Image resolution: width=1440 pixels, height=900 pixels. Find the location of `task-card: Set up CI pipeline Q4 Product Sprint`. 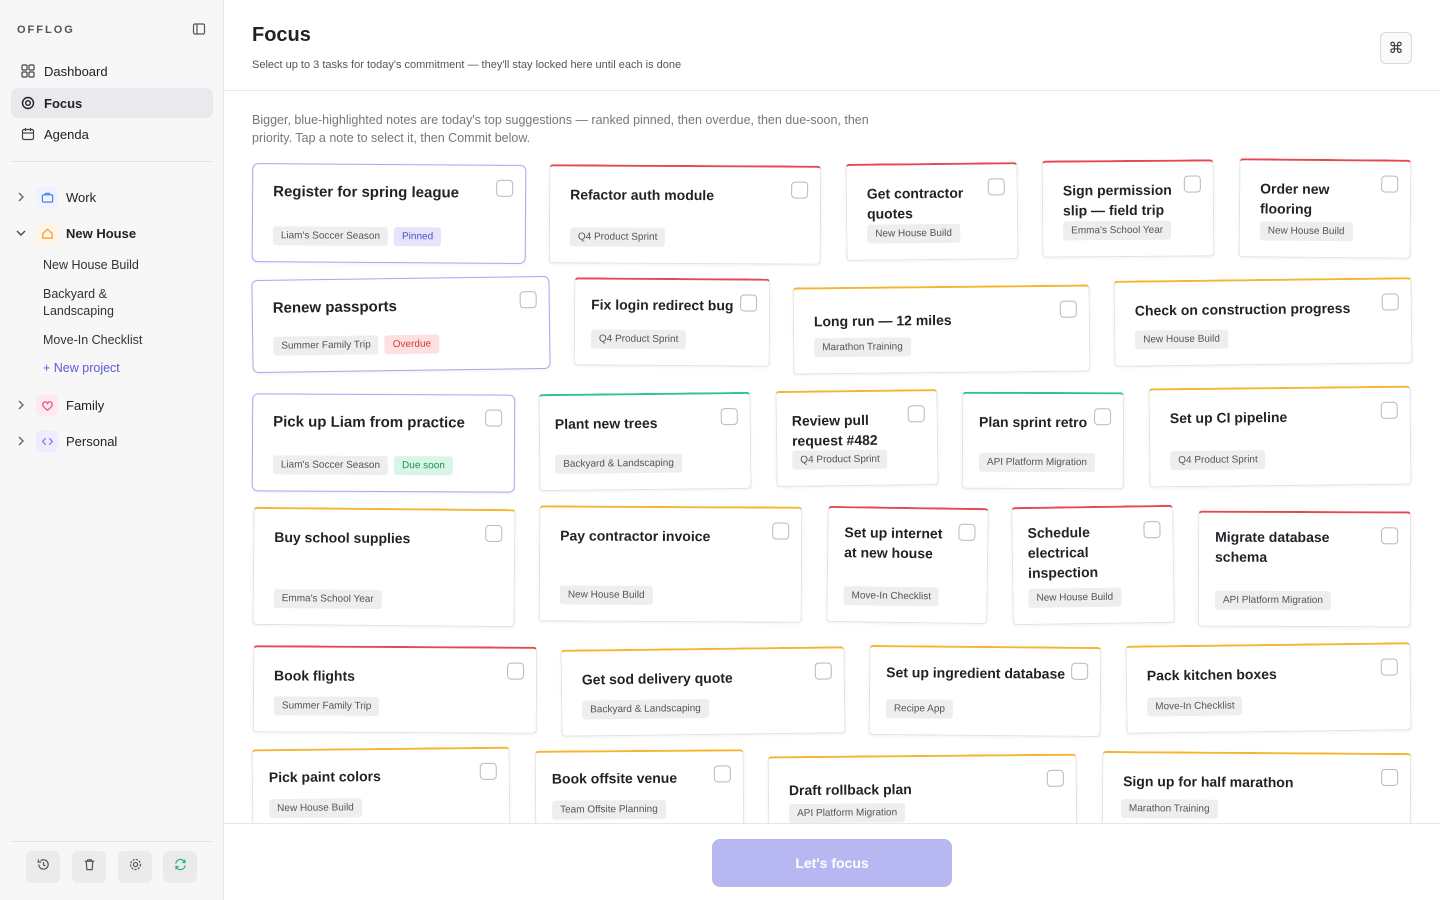

task-card: Set up CI pipeline Q4 Product Sprint is located at coordinates (1280, 436).